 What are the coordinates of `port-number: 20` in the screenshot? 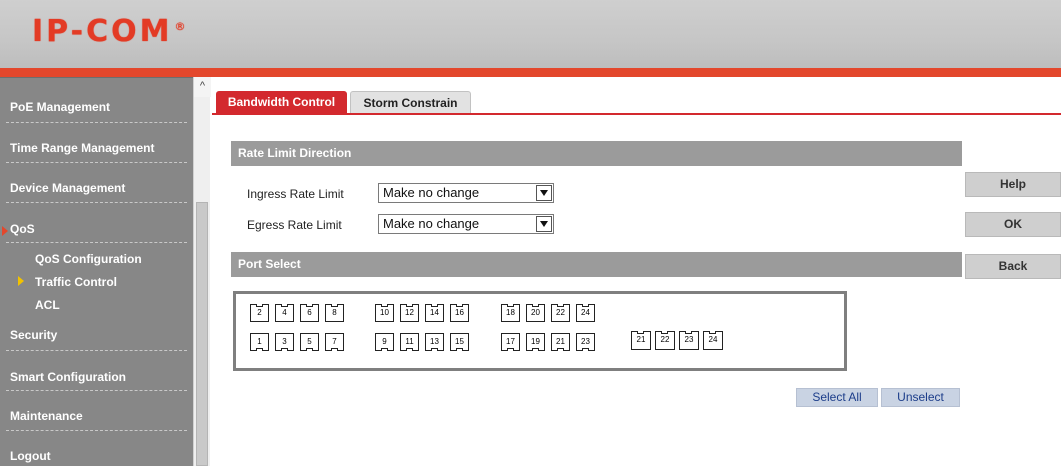 It's located at (535, 312).